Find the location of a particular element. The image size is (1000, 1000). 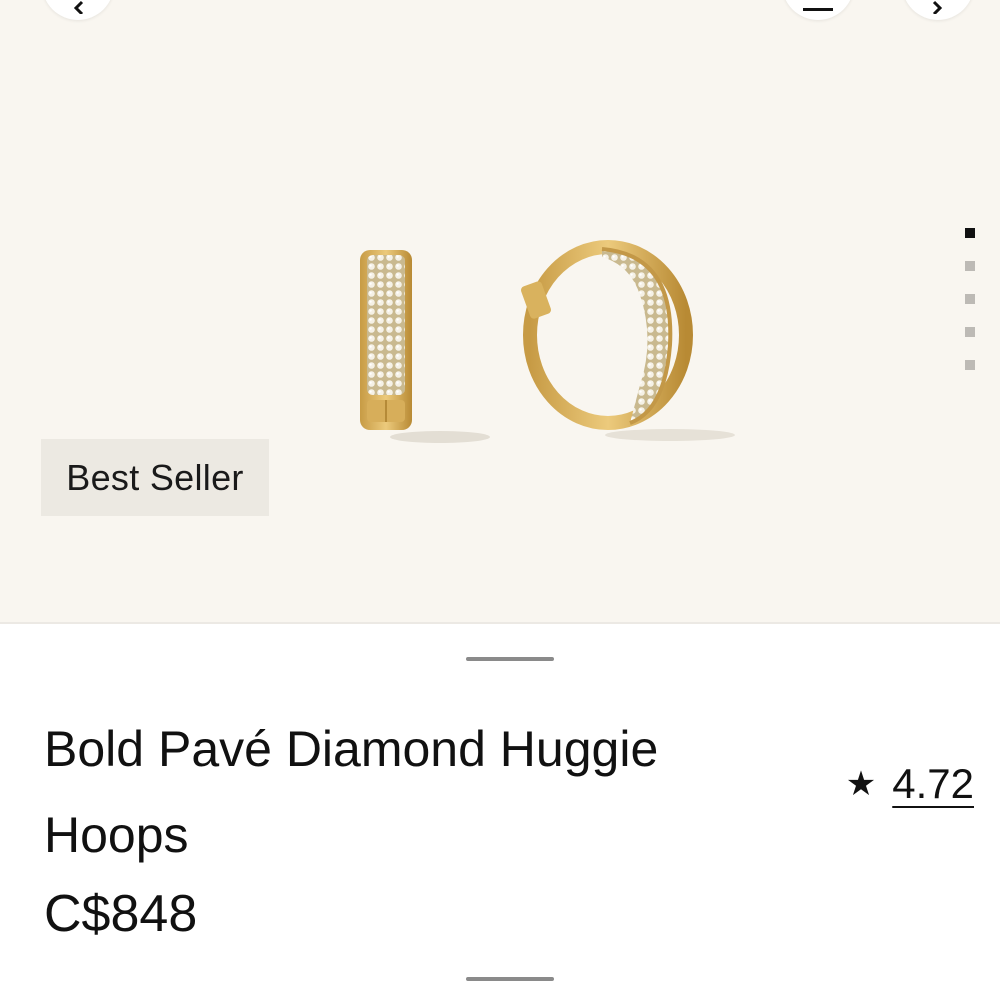

menu-button is located at coordinates (818, 10).